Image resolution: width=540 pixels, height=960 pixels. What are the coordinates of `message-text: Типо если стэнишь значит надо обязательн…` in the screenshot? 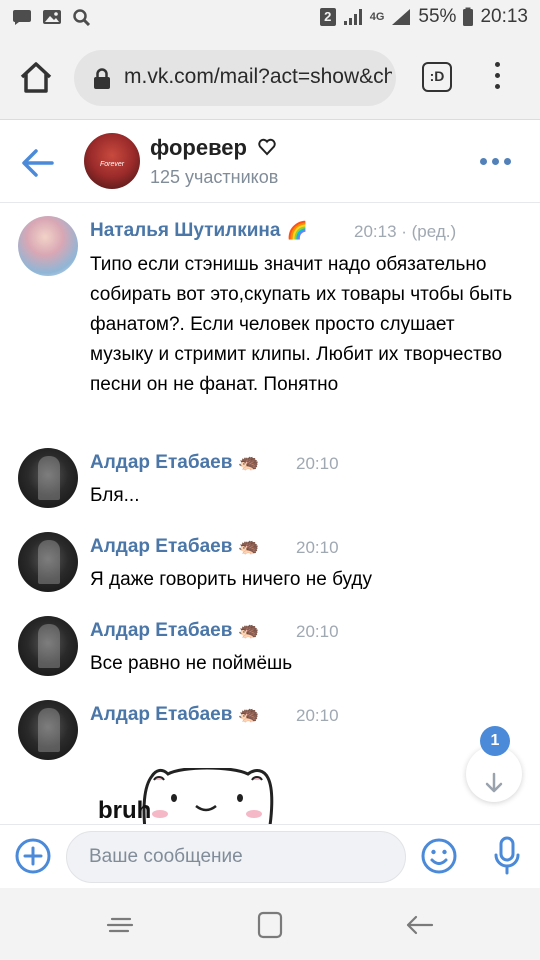 It's located at (301, 324).